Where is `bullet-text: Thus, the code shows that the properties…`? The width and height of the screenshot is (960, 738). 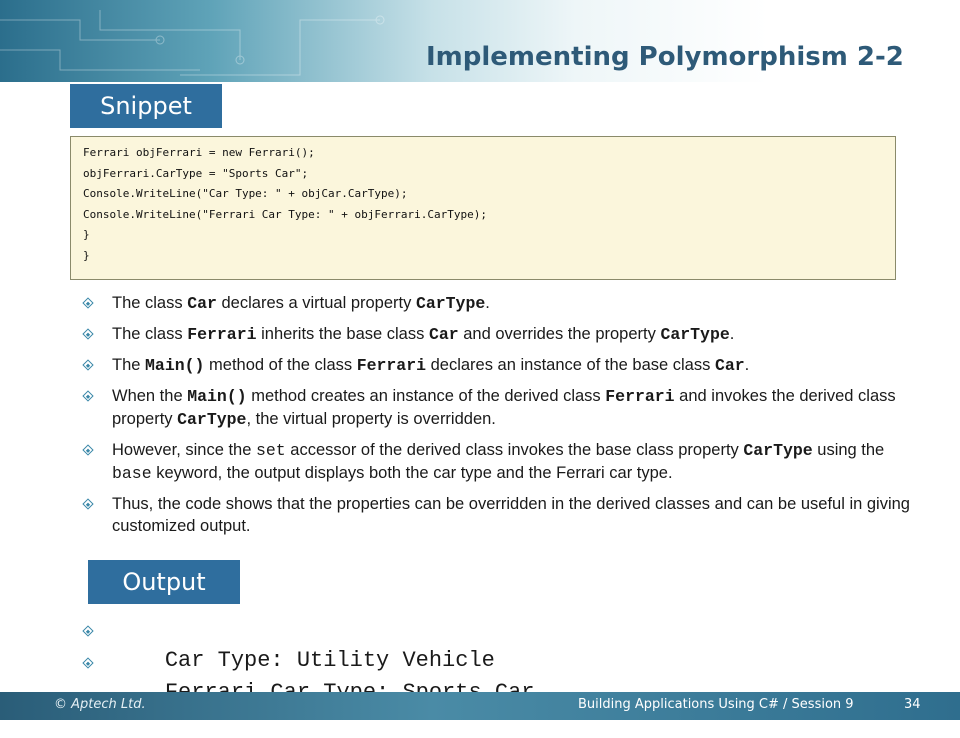
bullet-text: Thus, the code shows that the properties… is located at coordinates (511, 515).